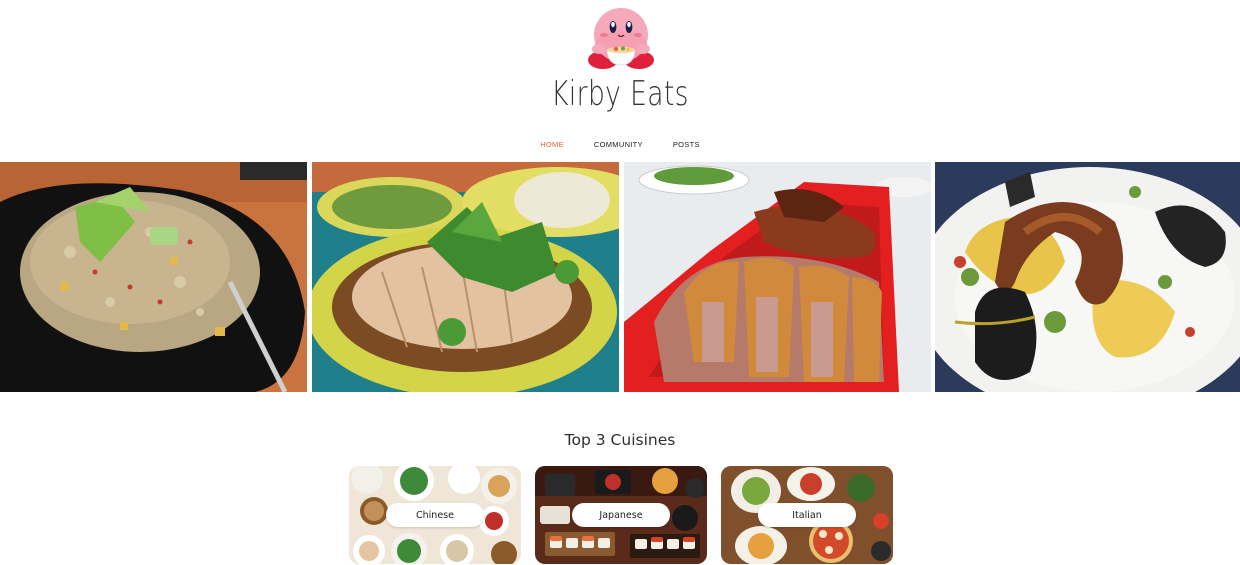 This screenshot has width=1240, height=565. I want to click on gallery-photo-grilled-octopus, so click(1087, 277).